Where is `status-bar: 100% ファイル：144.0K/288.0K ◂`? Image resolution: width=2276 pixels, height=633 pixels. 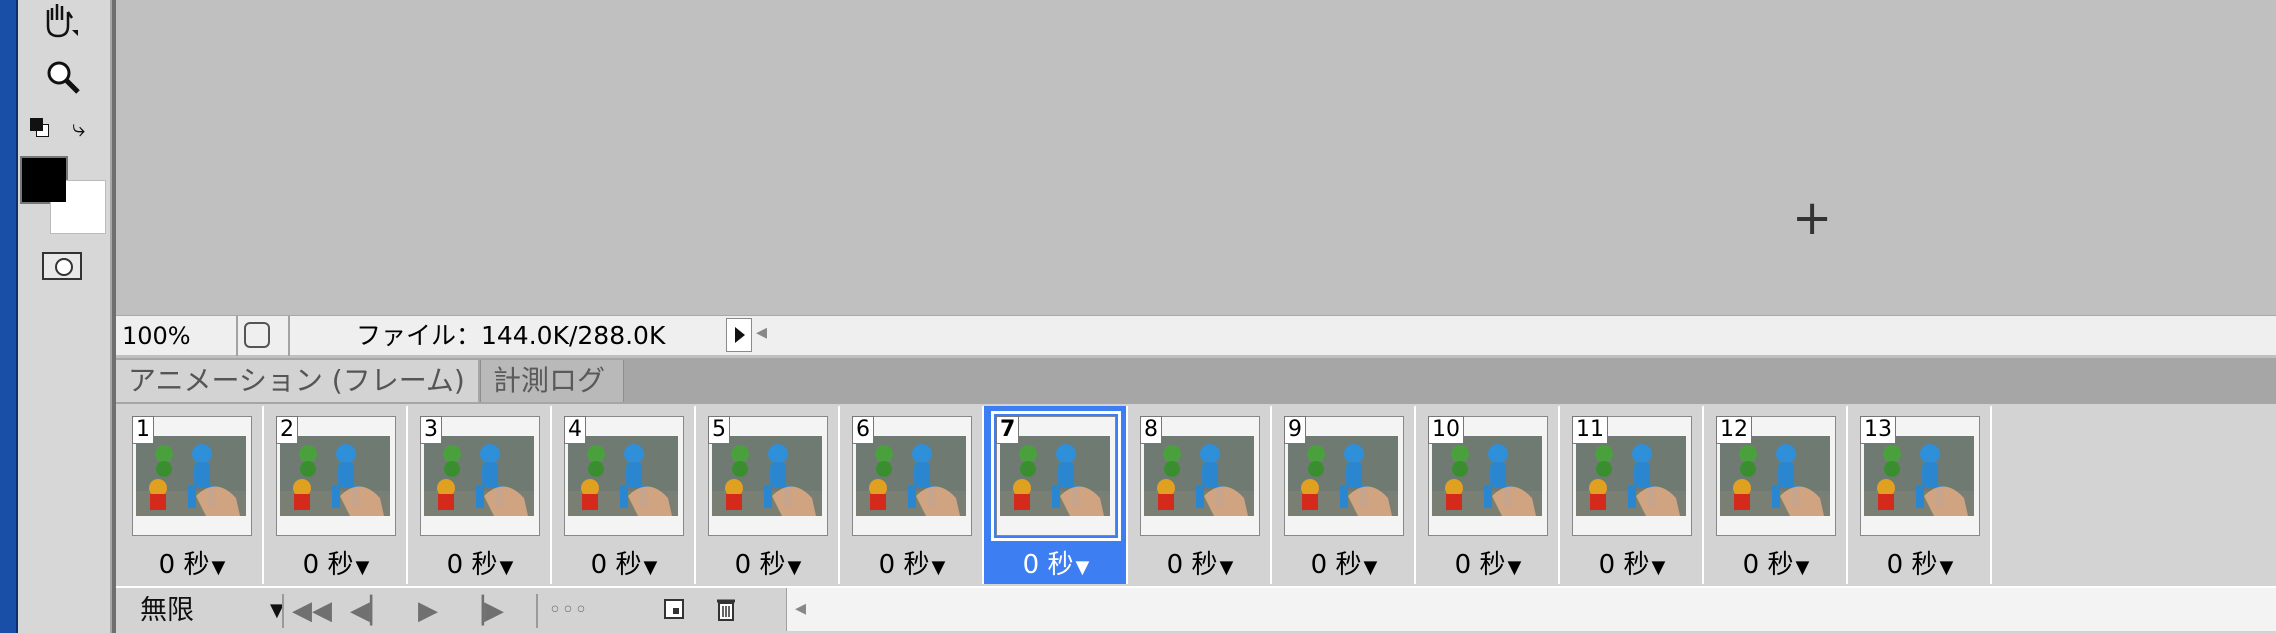
status-bar: 100% ファイル：144.0K/288.0K ◂ is located at coordinates (1196, 335).